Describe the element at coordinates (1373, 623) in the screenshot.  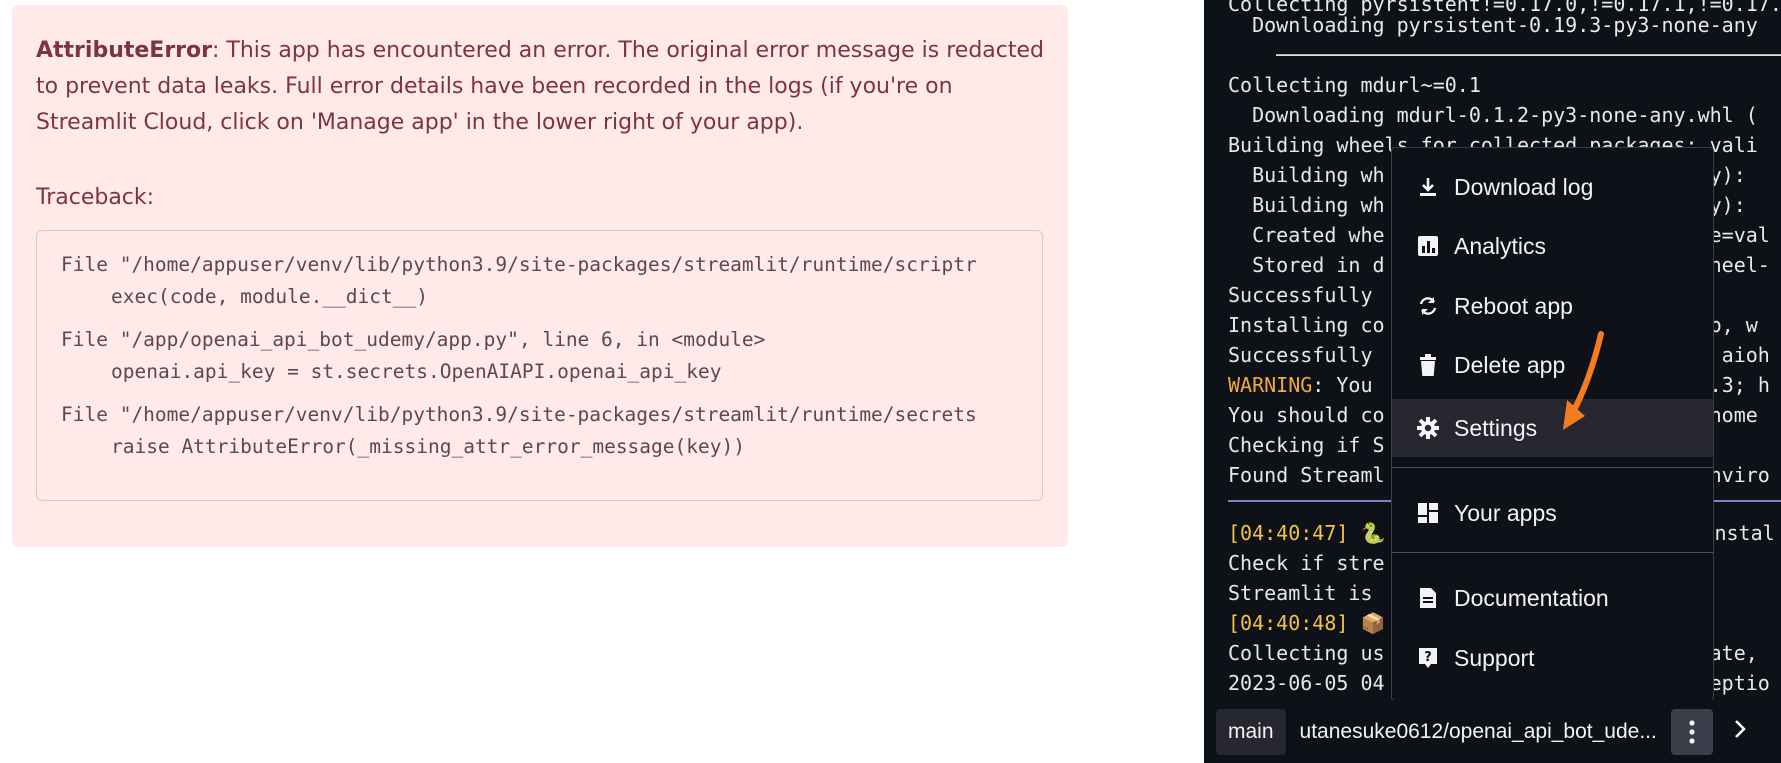
I see `package-icon: 📦` at that location.